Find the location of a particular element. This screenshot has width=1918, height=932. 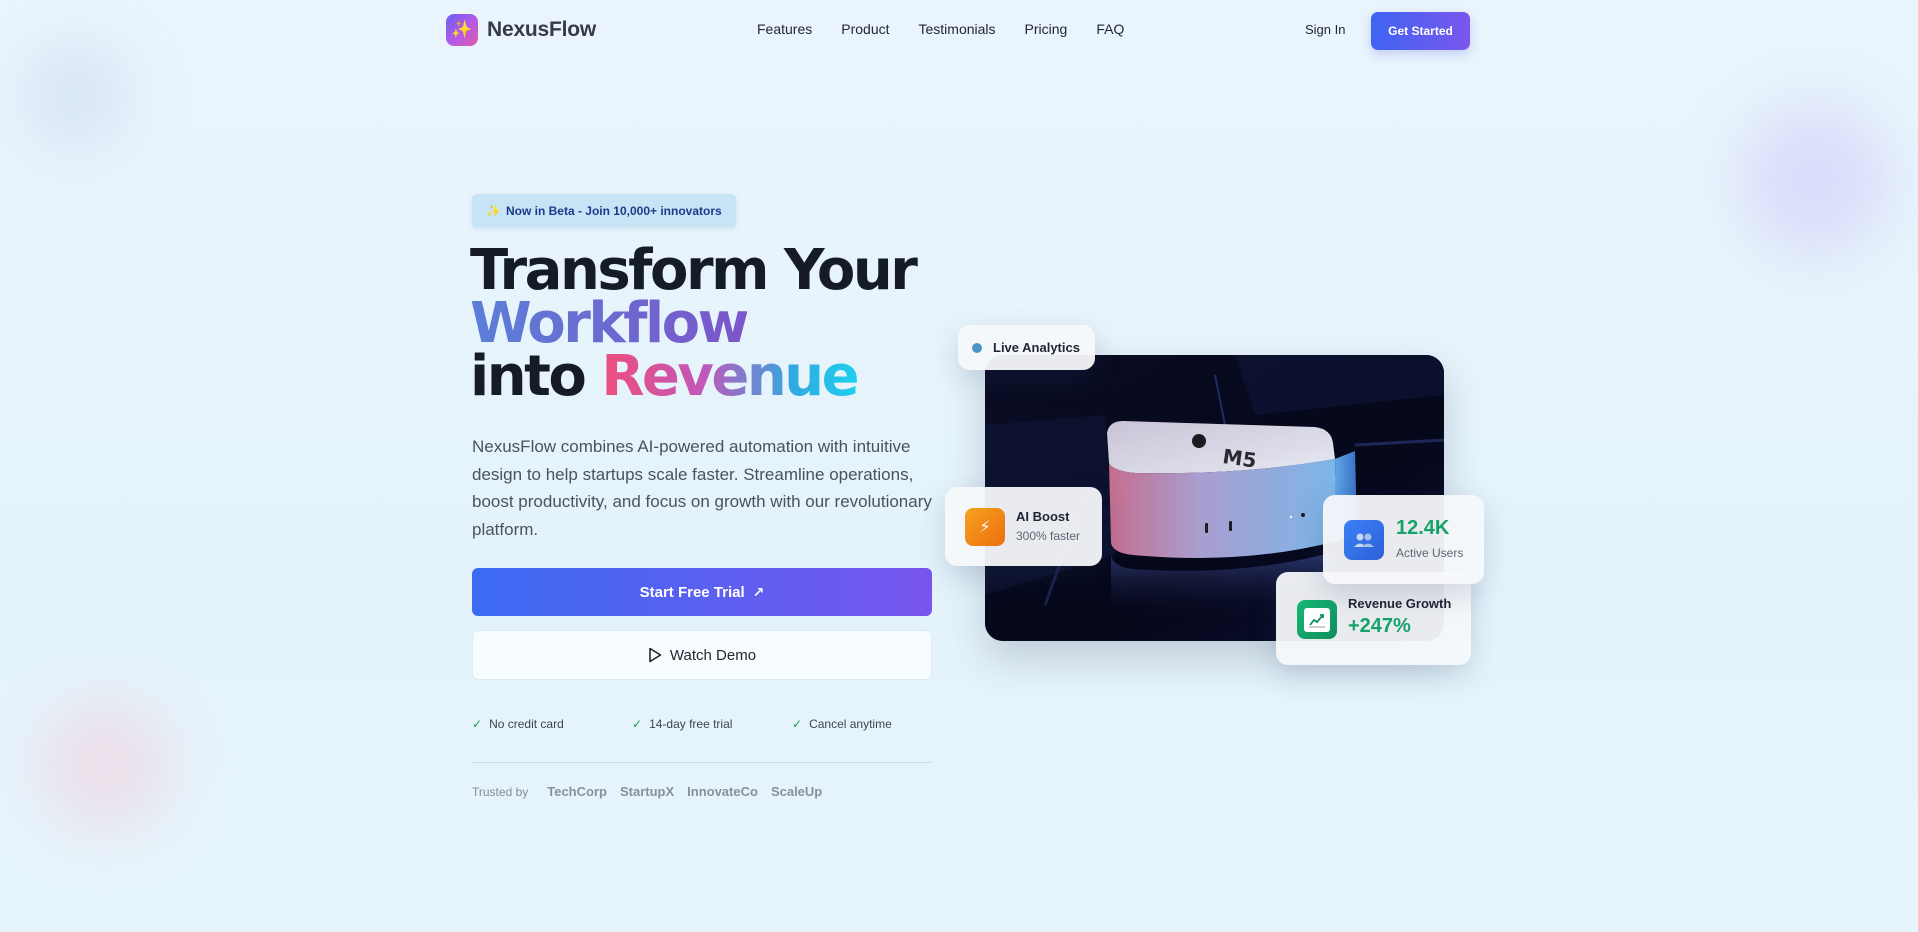

benefit-item: ✓ No credit card is located at coordinates (552, 724).